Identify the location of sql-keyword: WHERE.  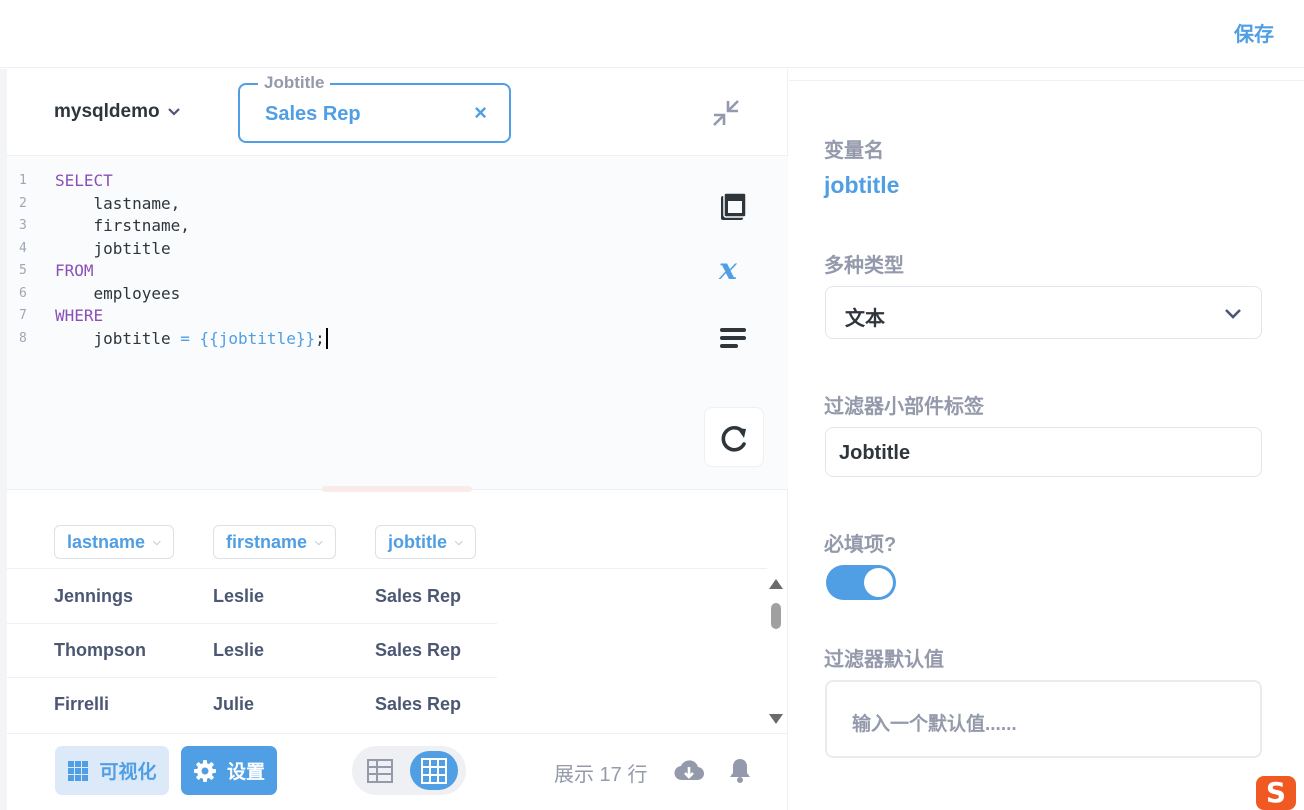
(79, 315).